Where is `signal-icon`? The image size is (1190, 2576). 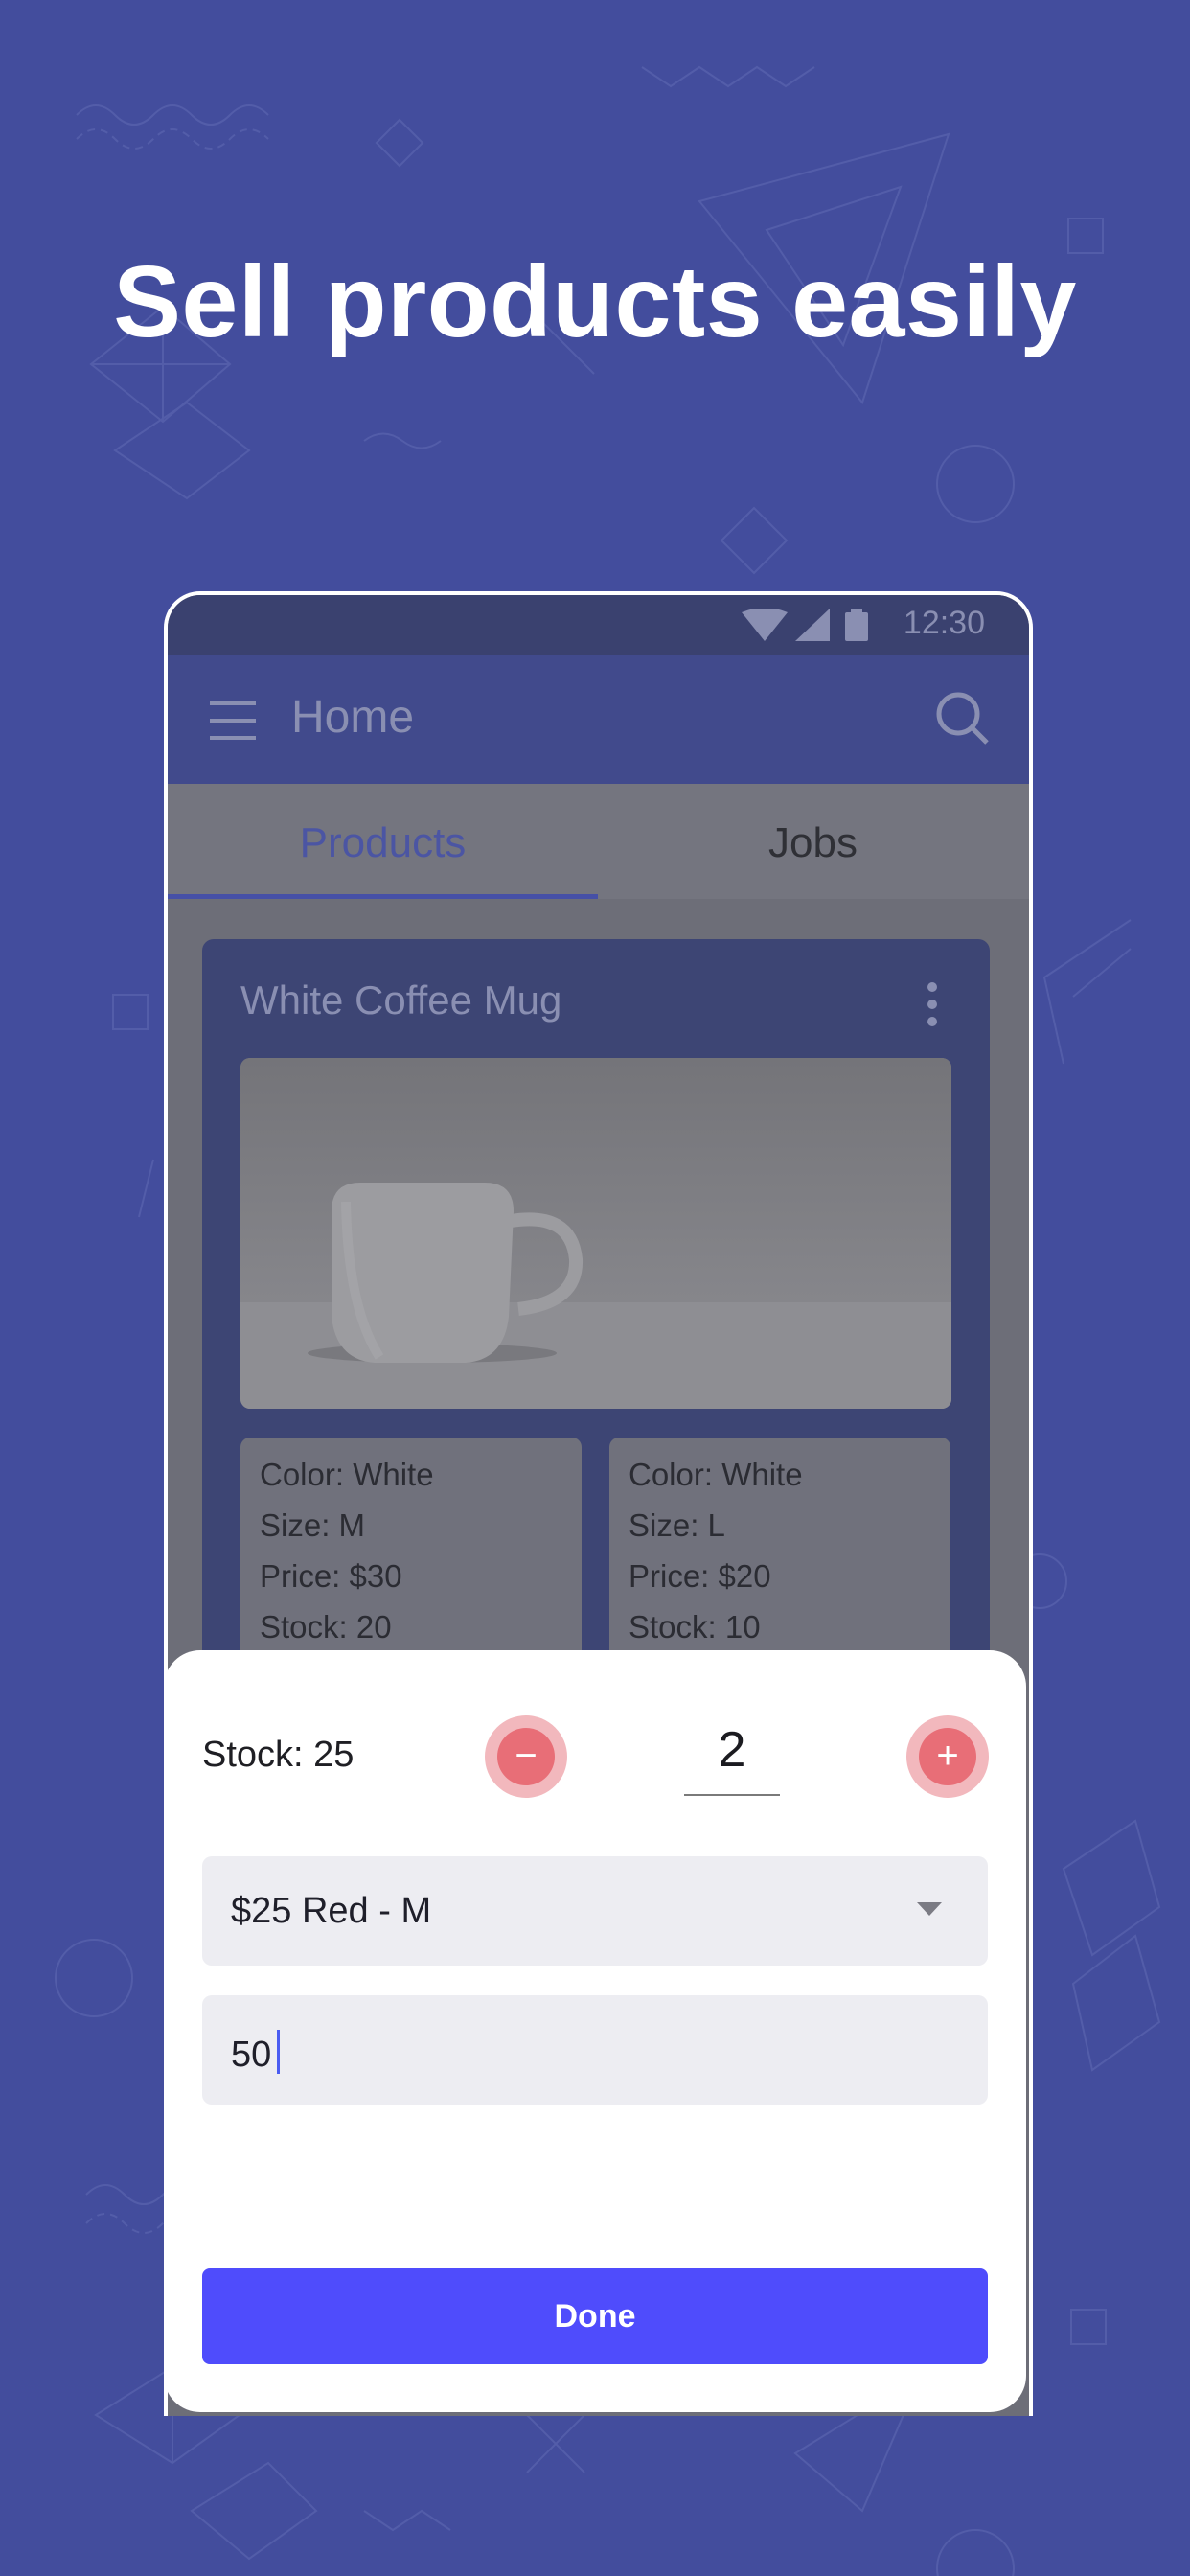 signal-icon is located at coordinates (812, 625).